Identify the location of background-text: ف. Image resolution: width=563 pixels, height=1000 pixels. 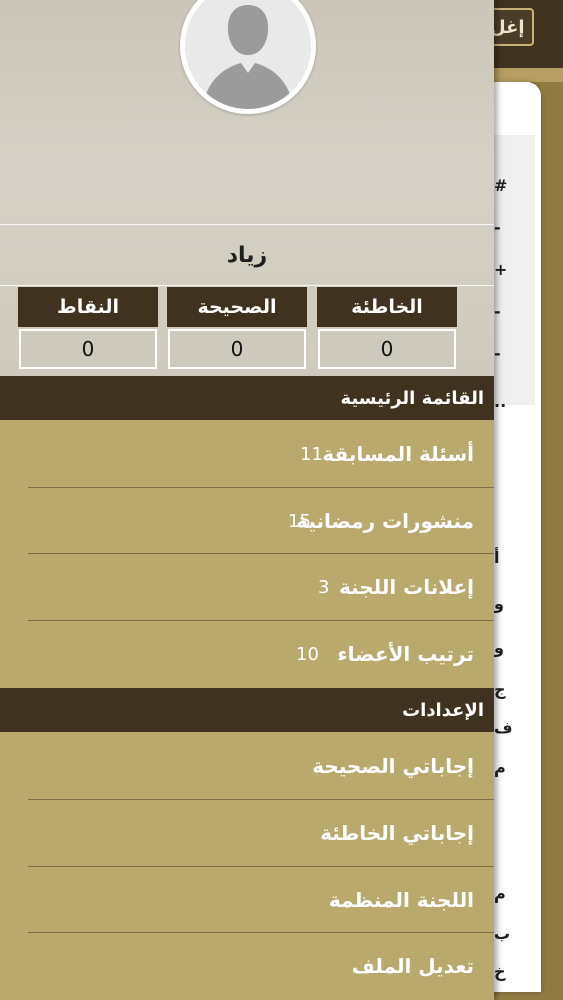
(503, 727).